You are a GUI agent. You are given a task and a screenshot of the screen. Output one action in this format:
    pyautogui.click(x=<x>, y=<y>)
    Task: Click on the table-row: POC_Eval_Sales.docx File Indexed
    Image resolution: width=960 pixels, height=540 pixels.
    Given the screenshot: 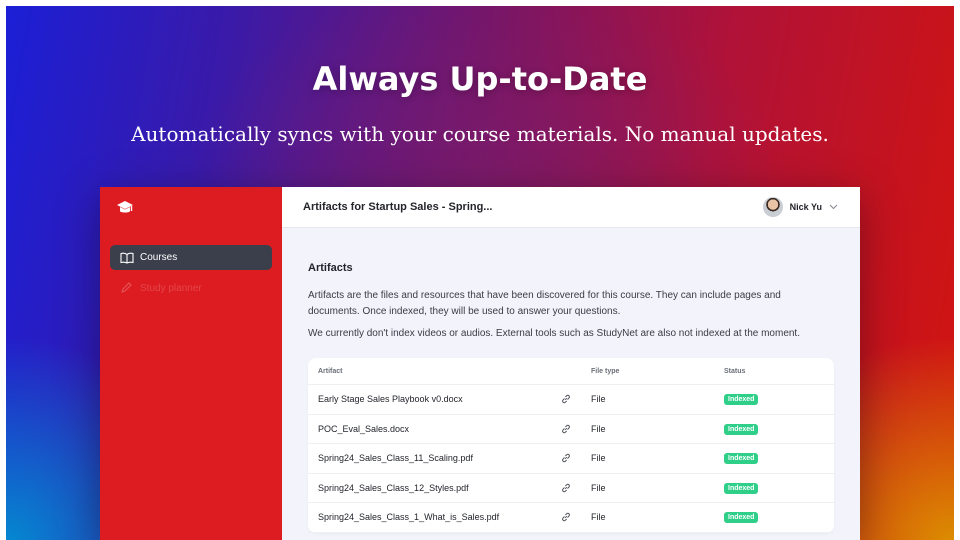 What is the action you would take?
    pyautogui.click(x=571, y=429)
    